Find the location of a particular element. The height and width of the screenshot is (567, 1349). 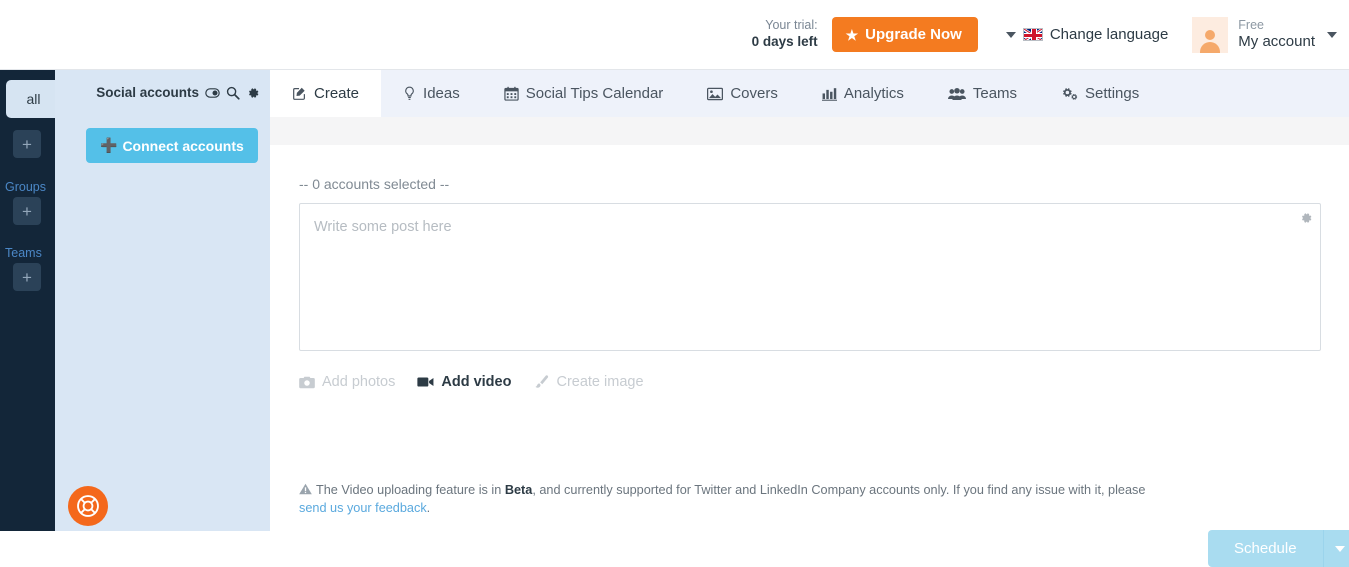

tab-create-label: Create is located at coordinates (337, 93).